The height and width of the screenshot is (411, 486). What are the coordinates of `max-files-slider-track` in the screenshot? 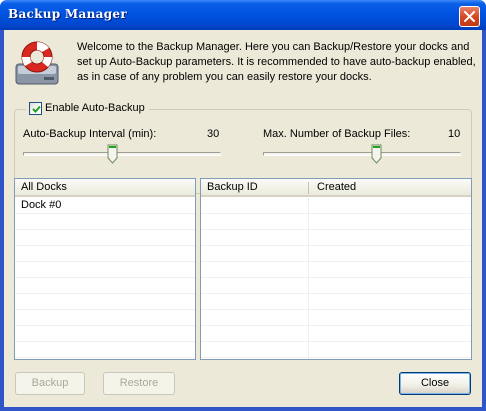 It's located at (362, 154).